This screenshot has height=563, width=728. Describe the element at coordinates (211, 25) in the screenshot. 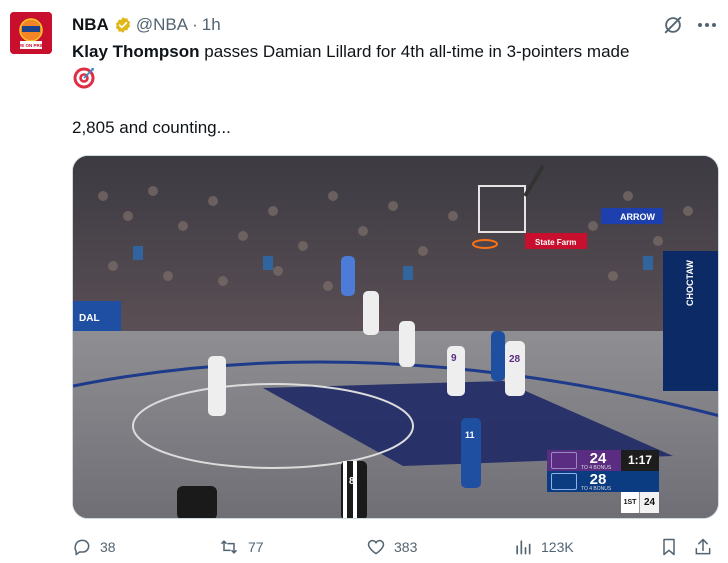

I see `timestamp: 1h` at that location.